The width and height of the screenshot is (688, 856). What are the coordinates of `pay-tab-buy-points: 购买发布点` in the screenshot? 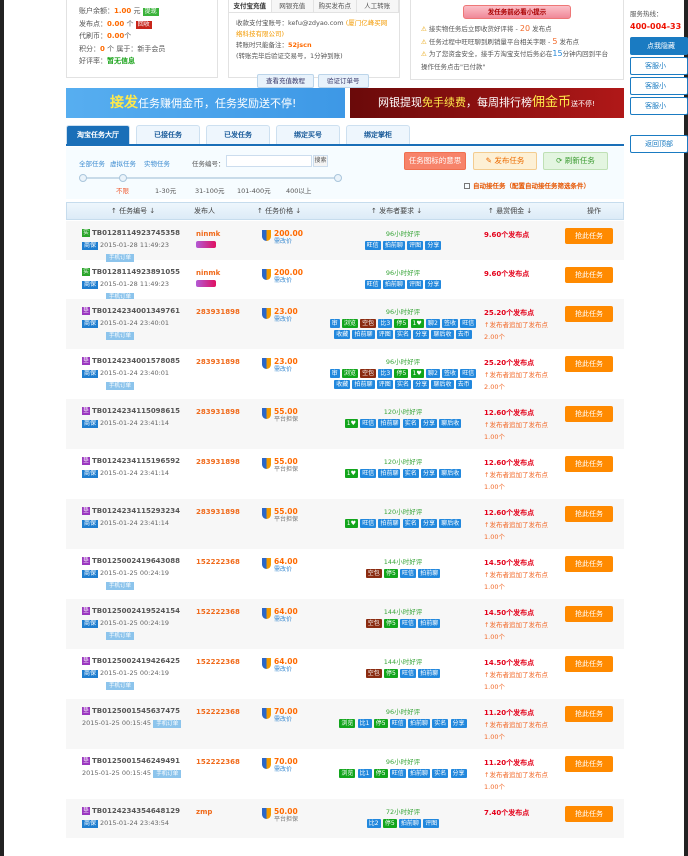 It's located at (335, 6).